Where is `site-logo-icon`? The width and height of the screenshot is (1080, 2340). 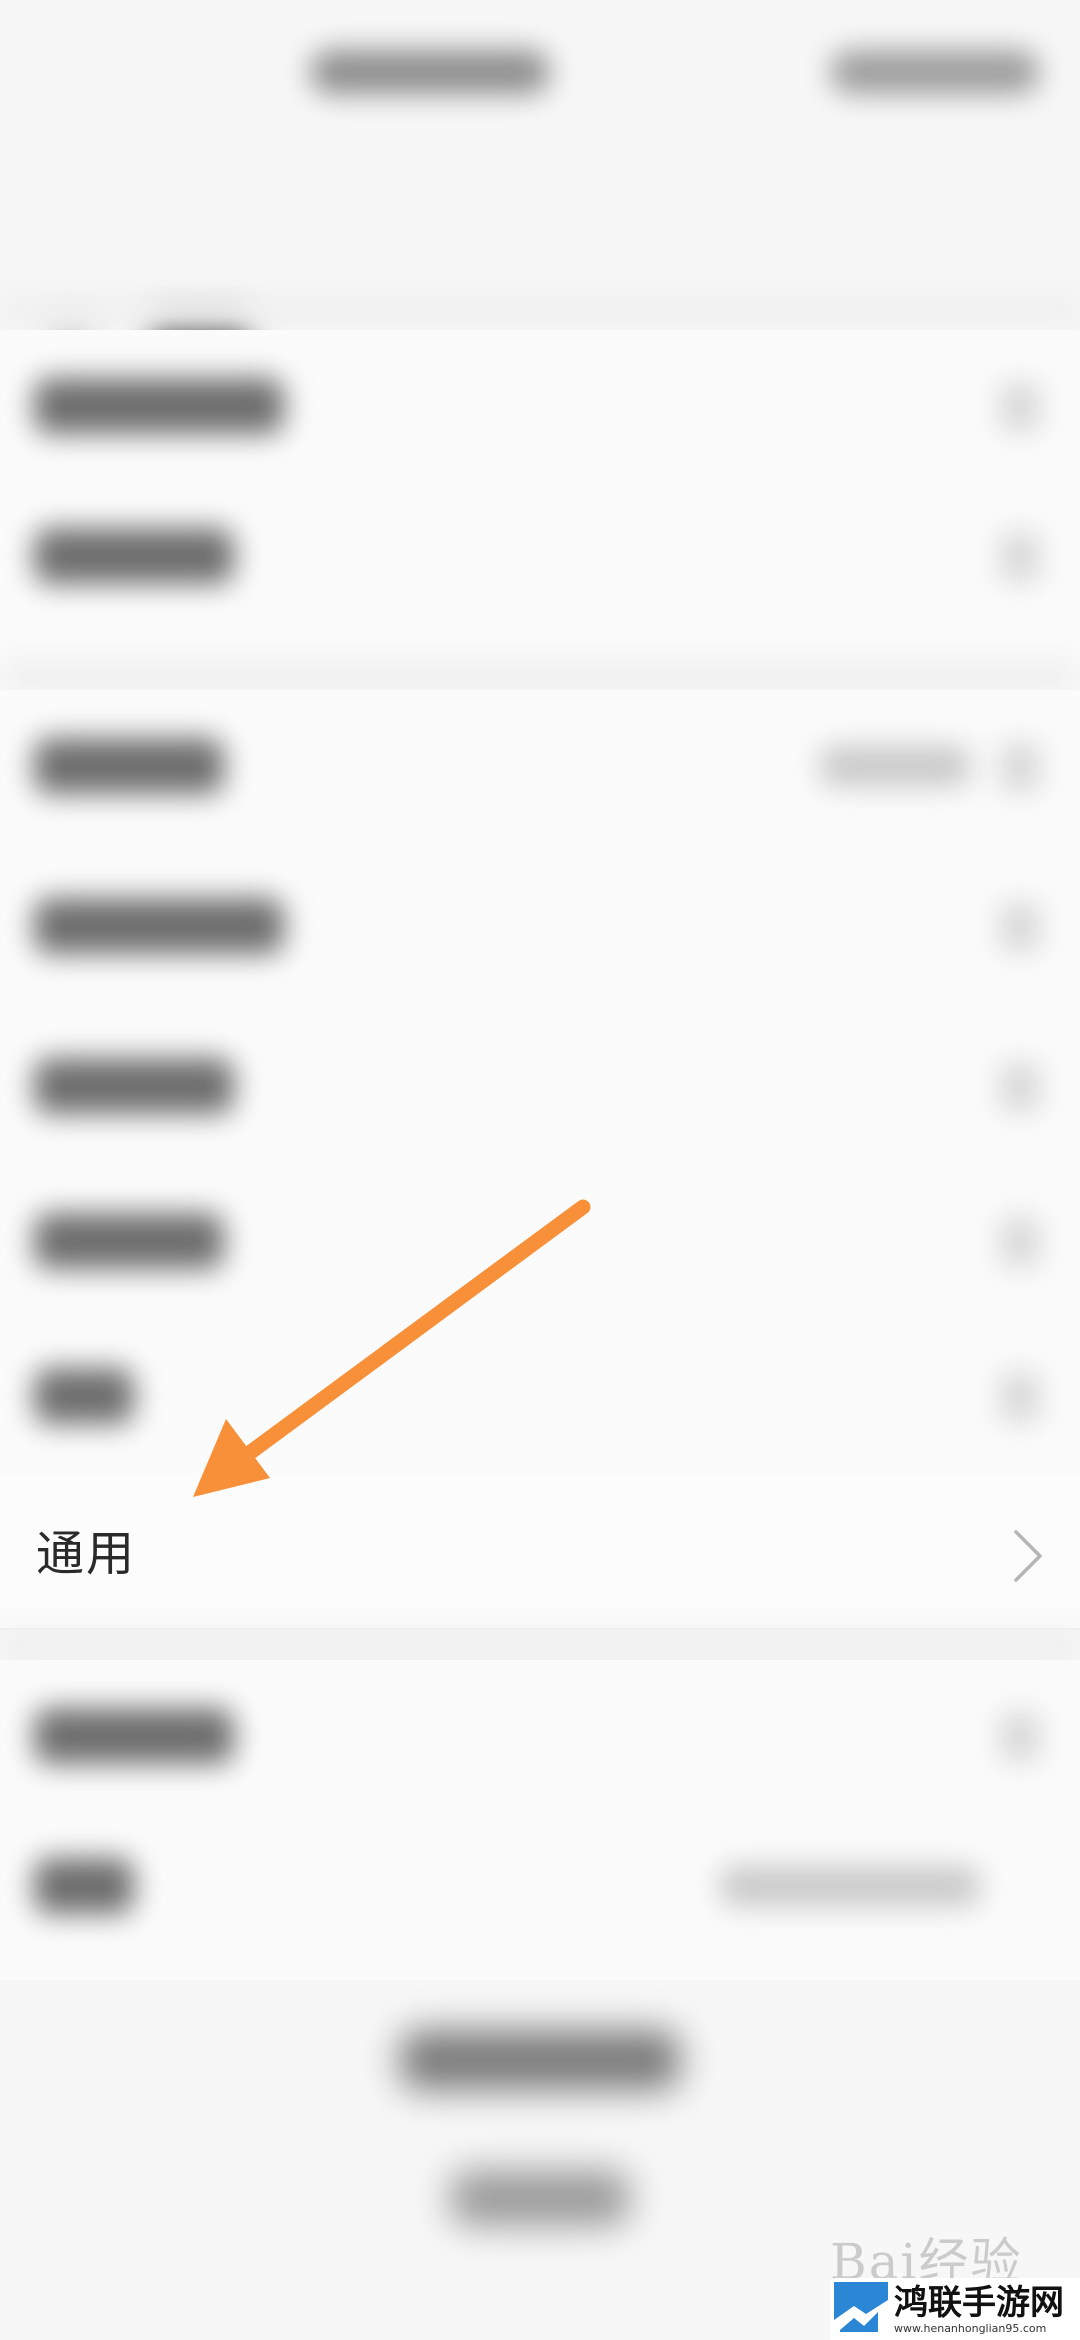 site-logo-icon is located at coordinates (861, 2309).